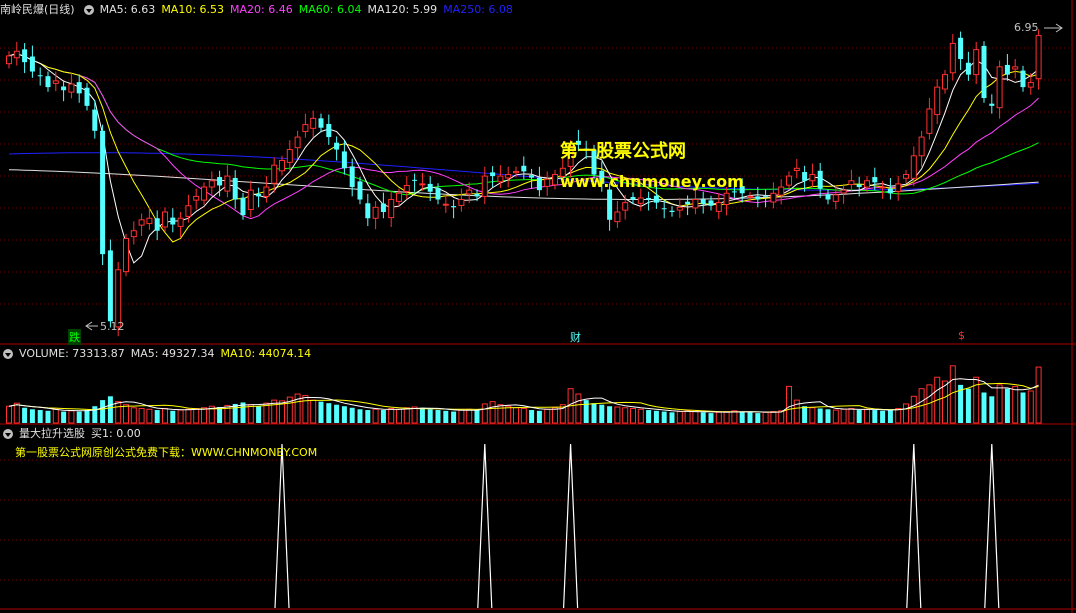 This screenshot has height=613, width=1076. What do you see at coordinates (37, 10) in the screenshot?
I see `price-panel-title: 南岭民爆(日线)` at bounding box center [37, 10].